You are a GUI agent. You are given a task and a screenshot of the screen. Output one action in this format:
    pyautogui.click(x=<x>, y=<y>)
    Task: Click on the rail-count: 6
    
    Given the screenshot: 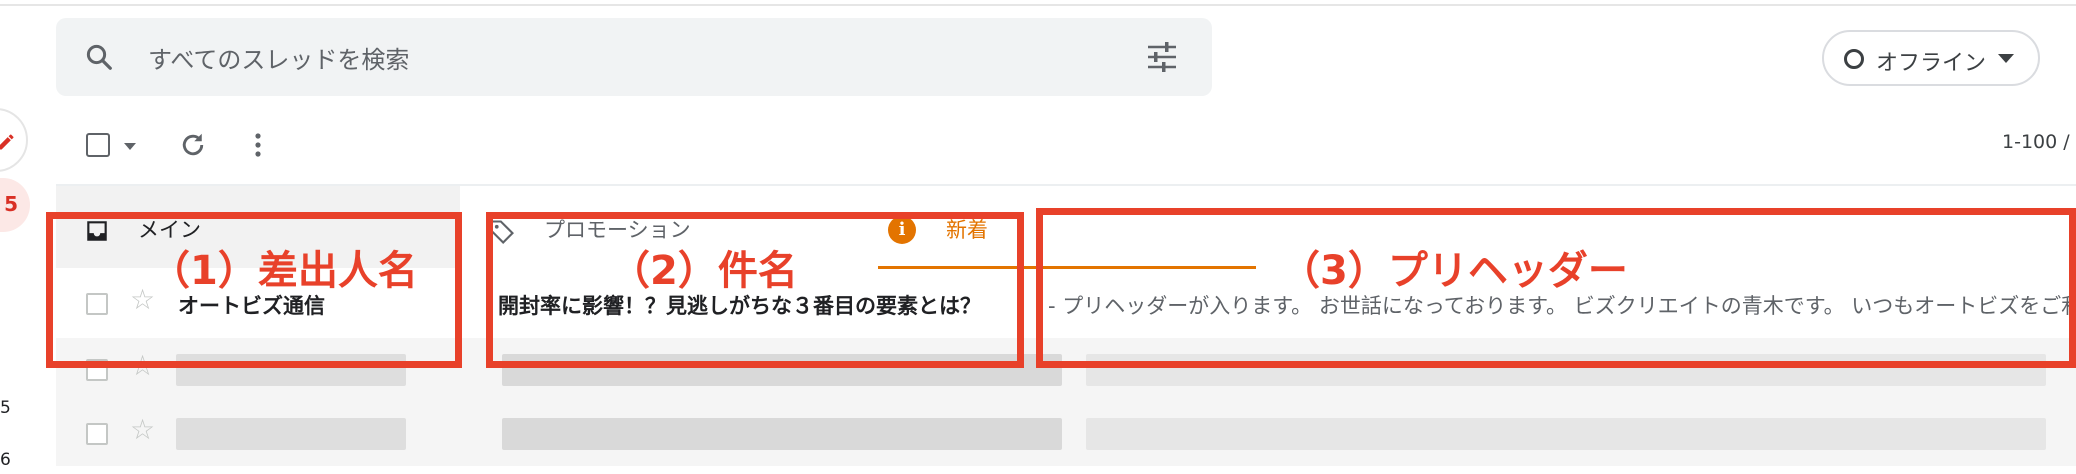 What is the action you would take?
    pyautogui.click(x=5, y=460)
    